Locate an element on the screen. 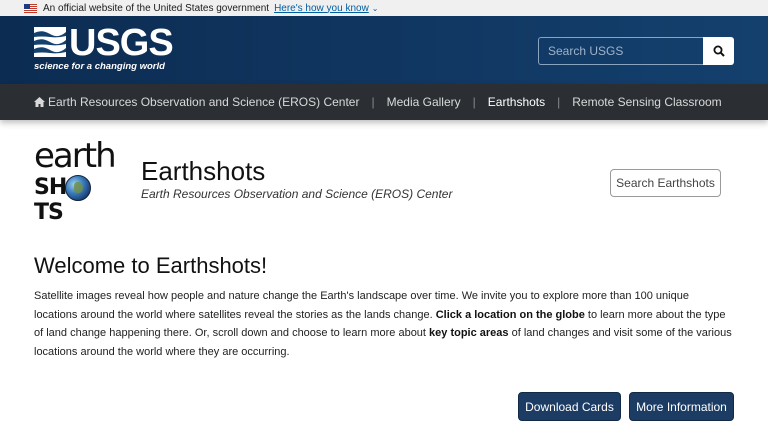 The height and width of the screenshot is (432, 768). us-flag-icon is located at coordinates (30, 8).